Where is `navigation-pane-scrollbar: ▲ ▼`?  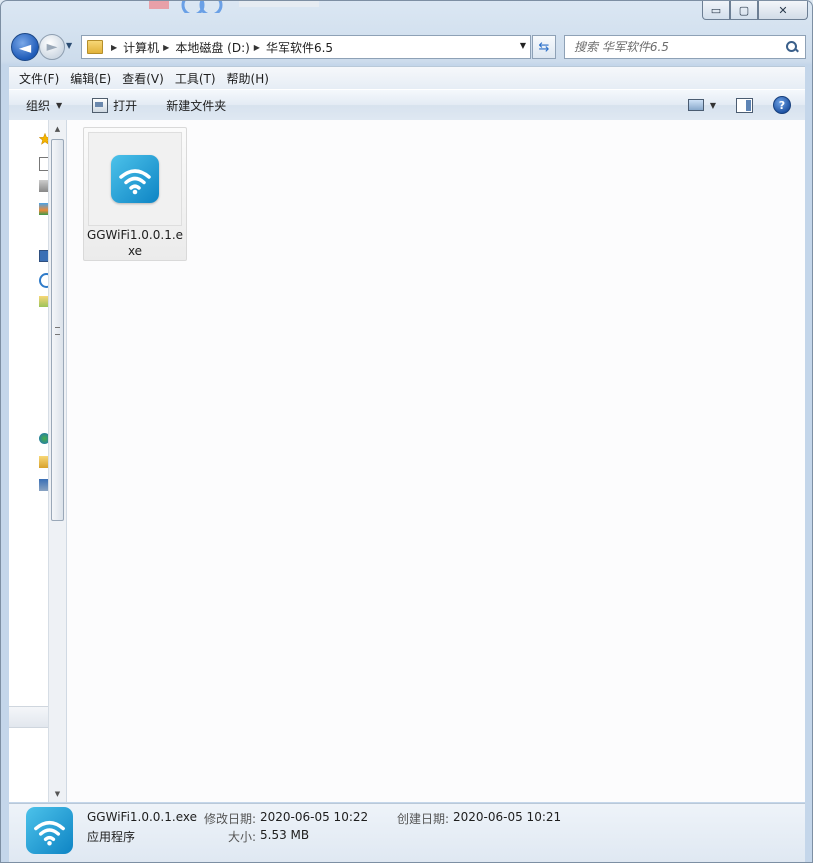
navigation-pane-scrollbar: ▲ ▼ is located at coordinates (57, 461).